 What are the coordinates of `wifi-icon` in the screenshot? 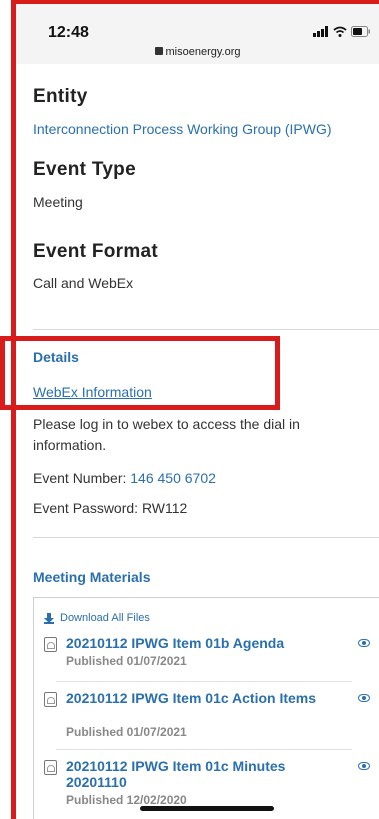 It's located at (340, 31).